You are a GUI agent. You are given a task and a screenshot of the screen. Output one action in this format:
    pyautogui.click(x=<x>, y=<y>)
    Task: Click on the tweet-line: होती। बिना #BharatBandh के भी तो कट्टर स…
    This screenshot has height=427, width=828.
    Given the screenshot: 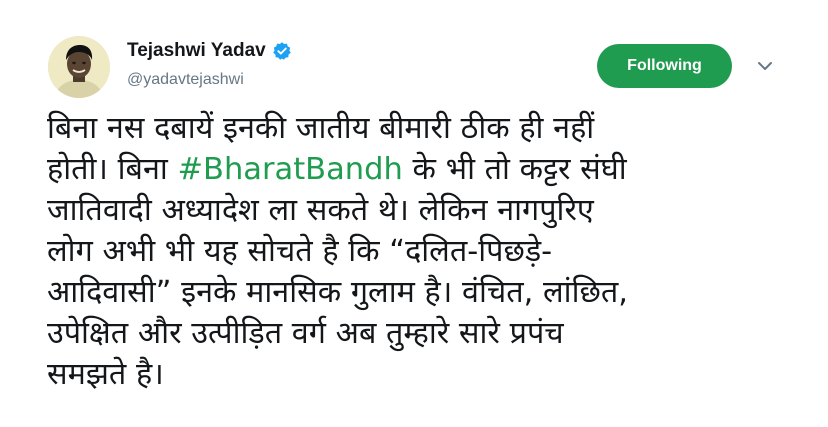 What is the action you would take?
    pyautogui.click(x=414, y=169)
    